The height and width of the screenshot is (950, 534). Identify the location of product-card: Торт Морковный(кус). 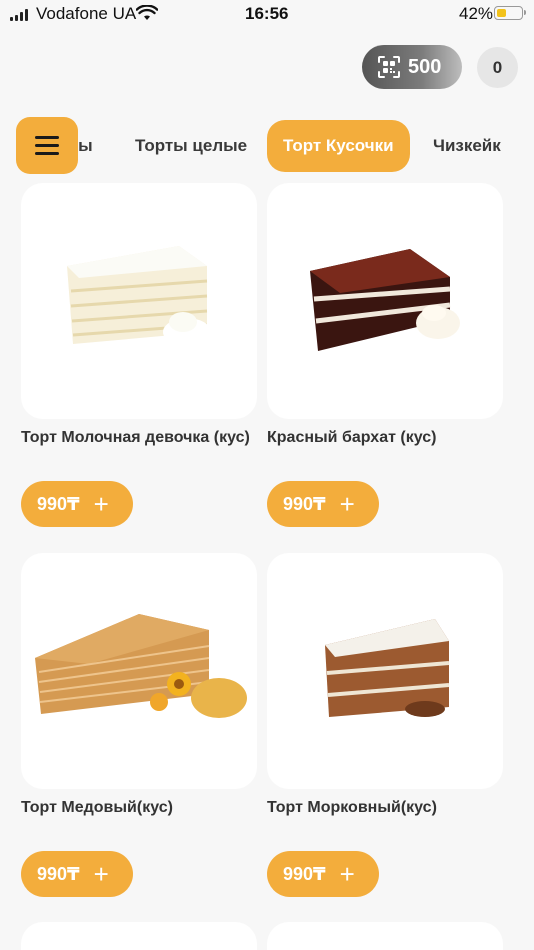
(385, 685).